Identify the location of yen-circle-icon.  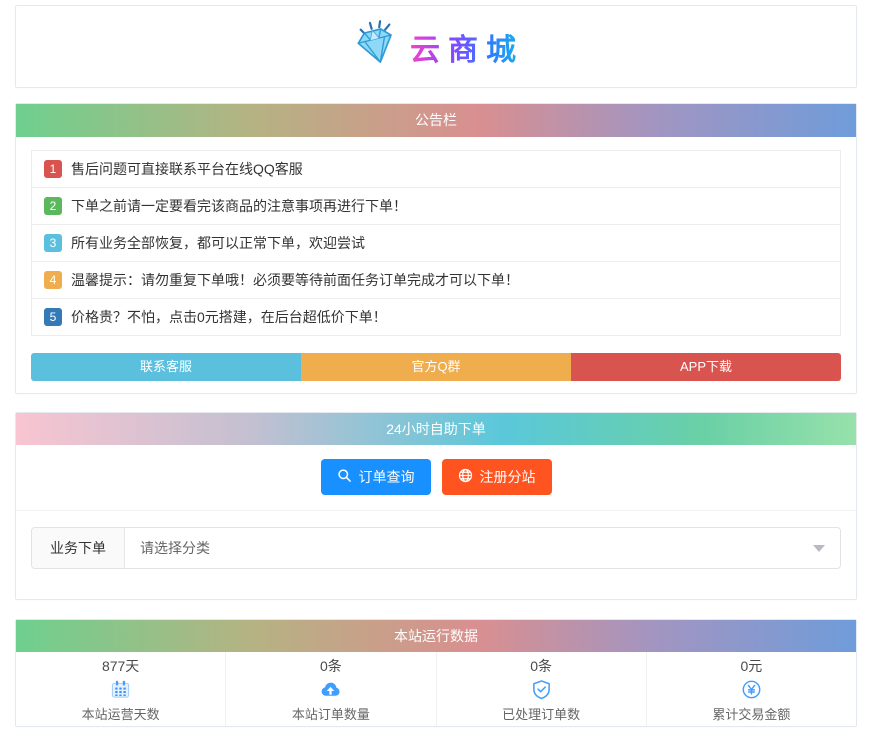
(751, 690).